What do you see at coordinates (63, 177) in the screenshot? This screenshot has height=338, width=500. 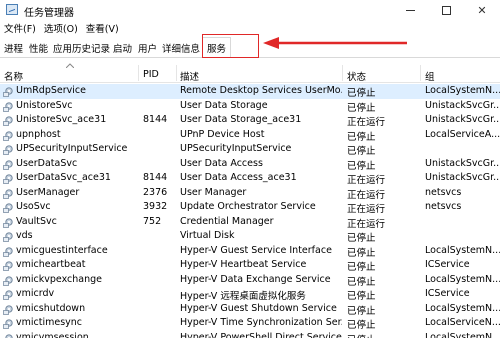 I see `service-name: UserDataSvc_ace31` at bounding box center [63, 177].